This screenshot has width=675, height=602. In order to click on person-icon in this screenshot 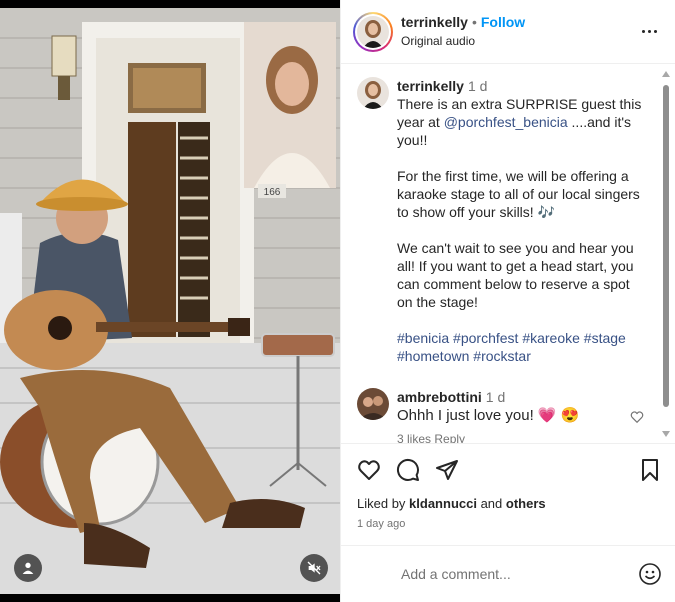, I will do `click(28, 568)`.